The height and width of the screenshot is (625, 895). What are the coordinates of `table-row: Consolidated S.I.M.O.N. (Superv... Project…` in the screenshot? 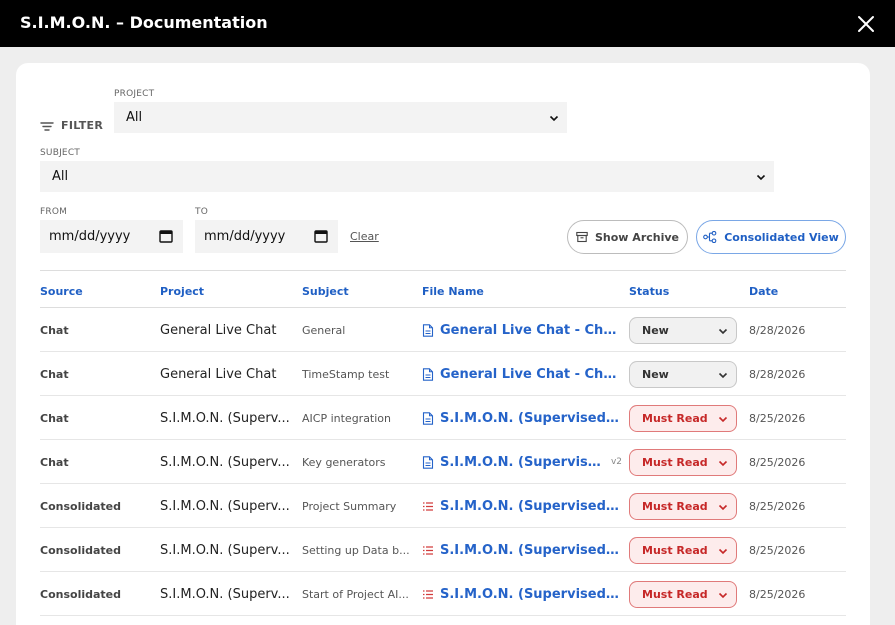 It's located at (443, 506).